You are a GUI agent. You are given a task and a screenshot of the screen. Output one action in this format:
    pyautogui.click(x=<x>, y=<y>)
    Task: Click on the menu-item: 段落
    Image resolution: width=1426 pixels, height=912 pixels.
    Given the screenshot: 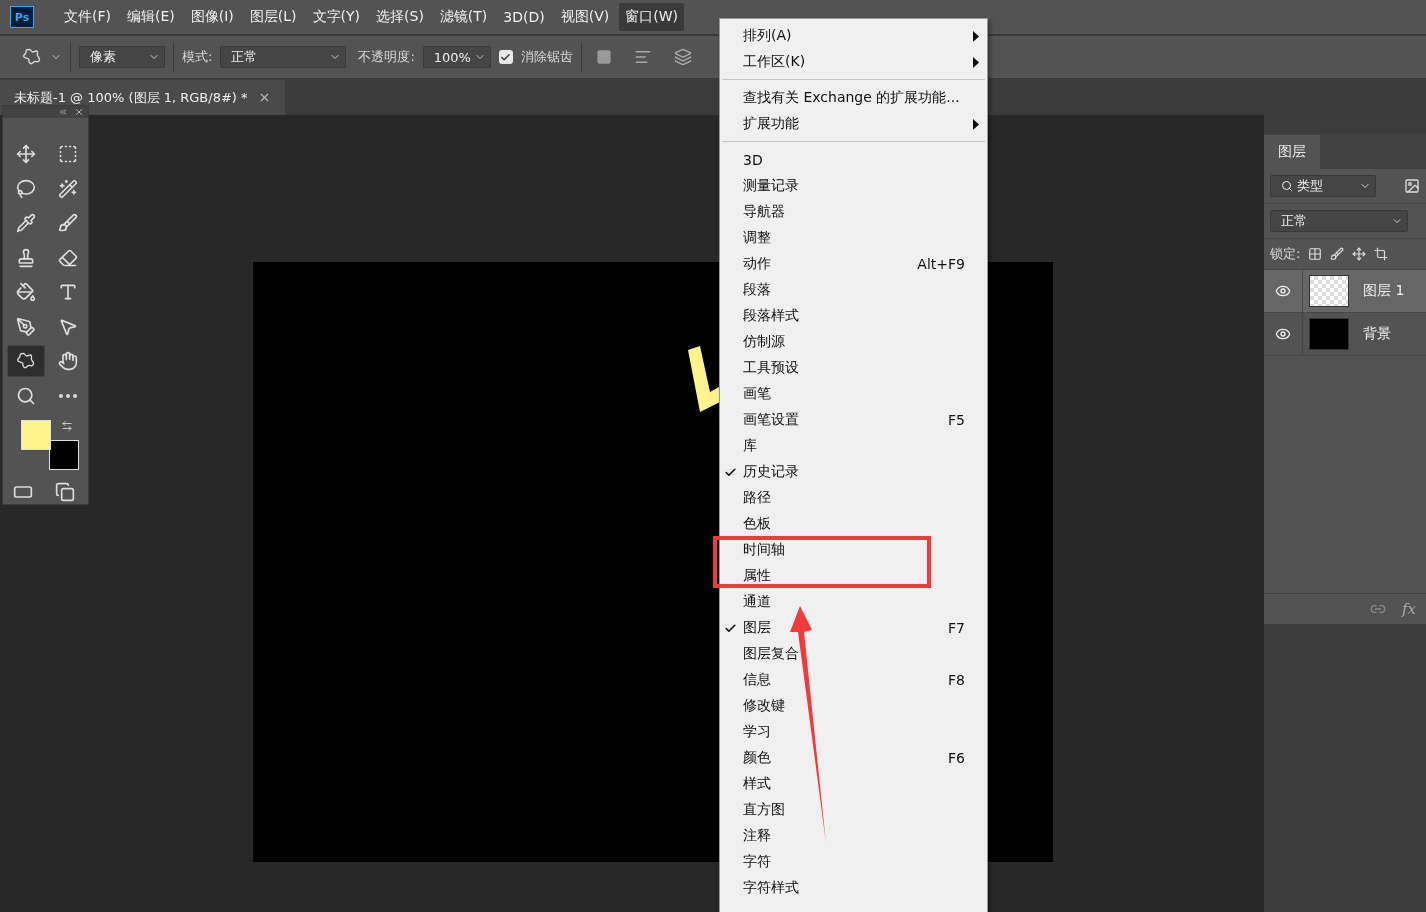 What is the action you would take?
    pyautogui.click(x=853, y=290)
    